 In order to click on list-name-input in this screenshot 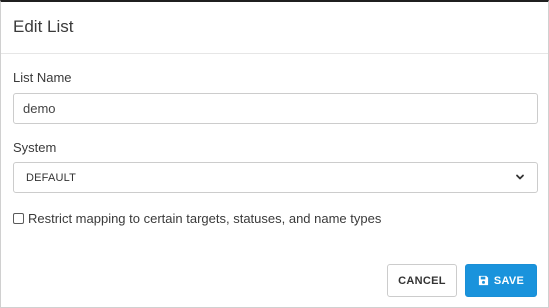, I will do `click(275, 108)`.